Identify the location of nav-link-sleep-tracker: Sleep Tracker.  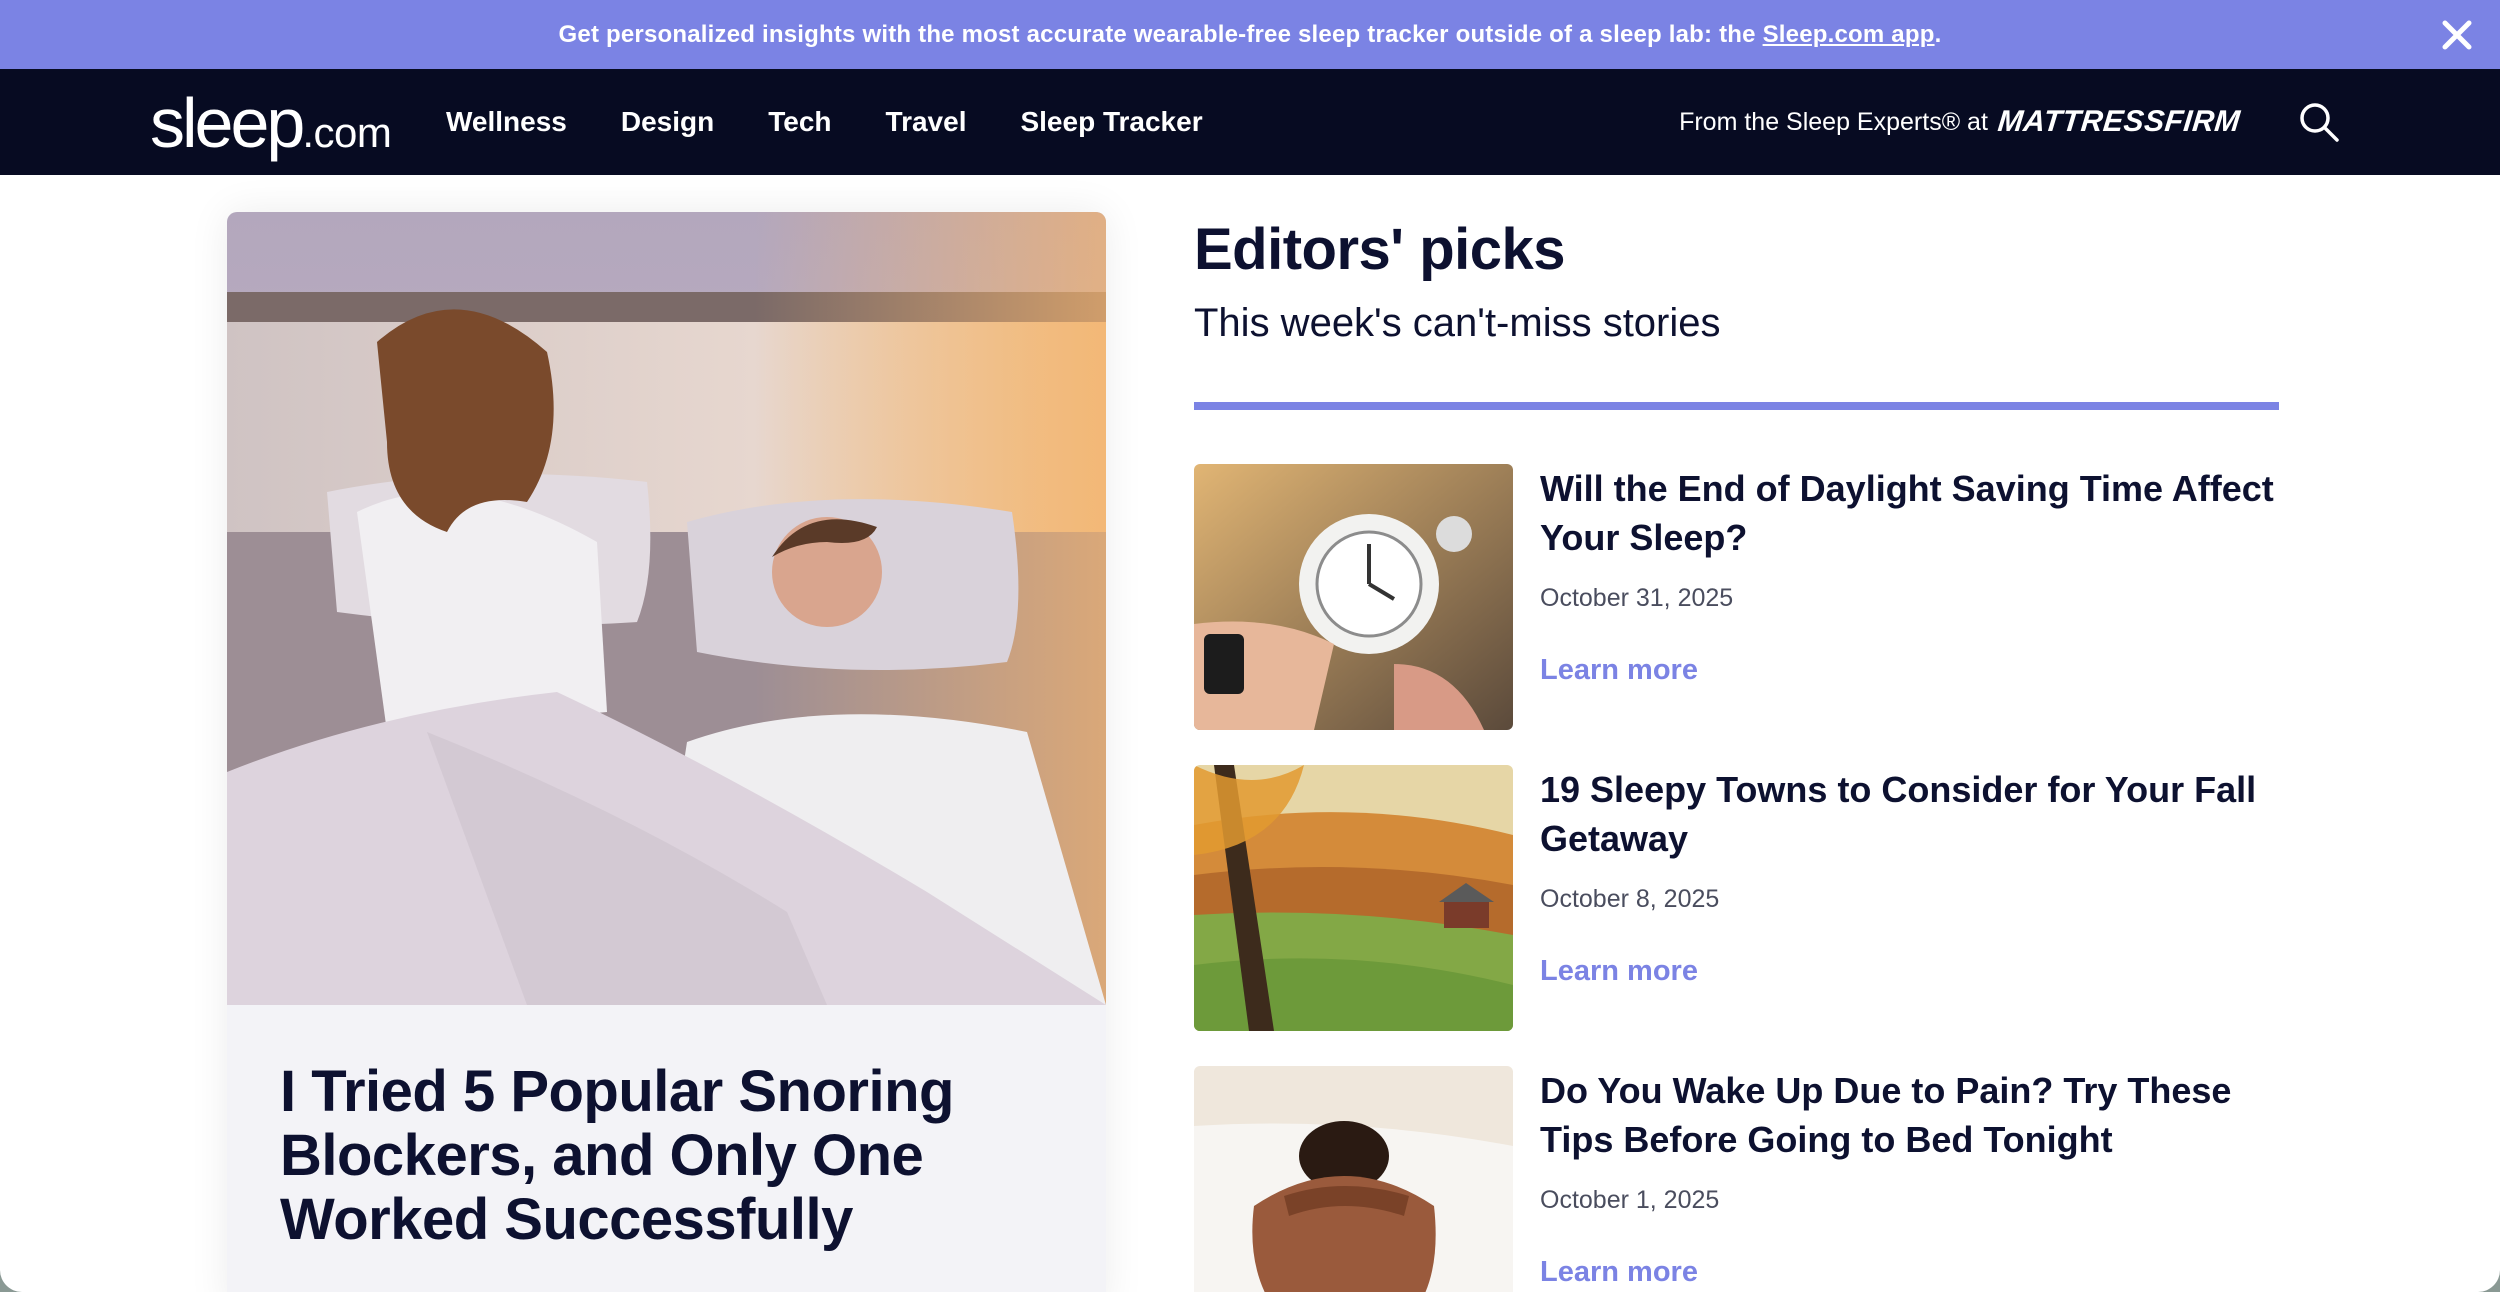
(1111, 122).